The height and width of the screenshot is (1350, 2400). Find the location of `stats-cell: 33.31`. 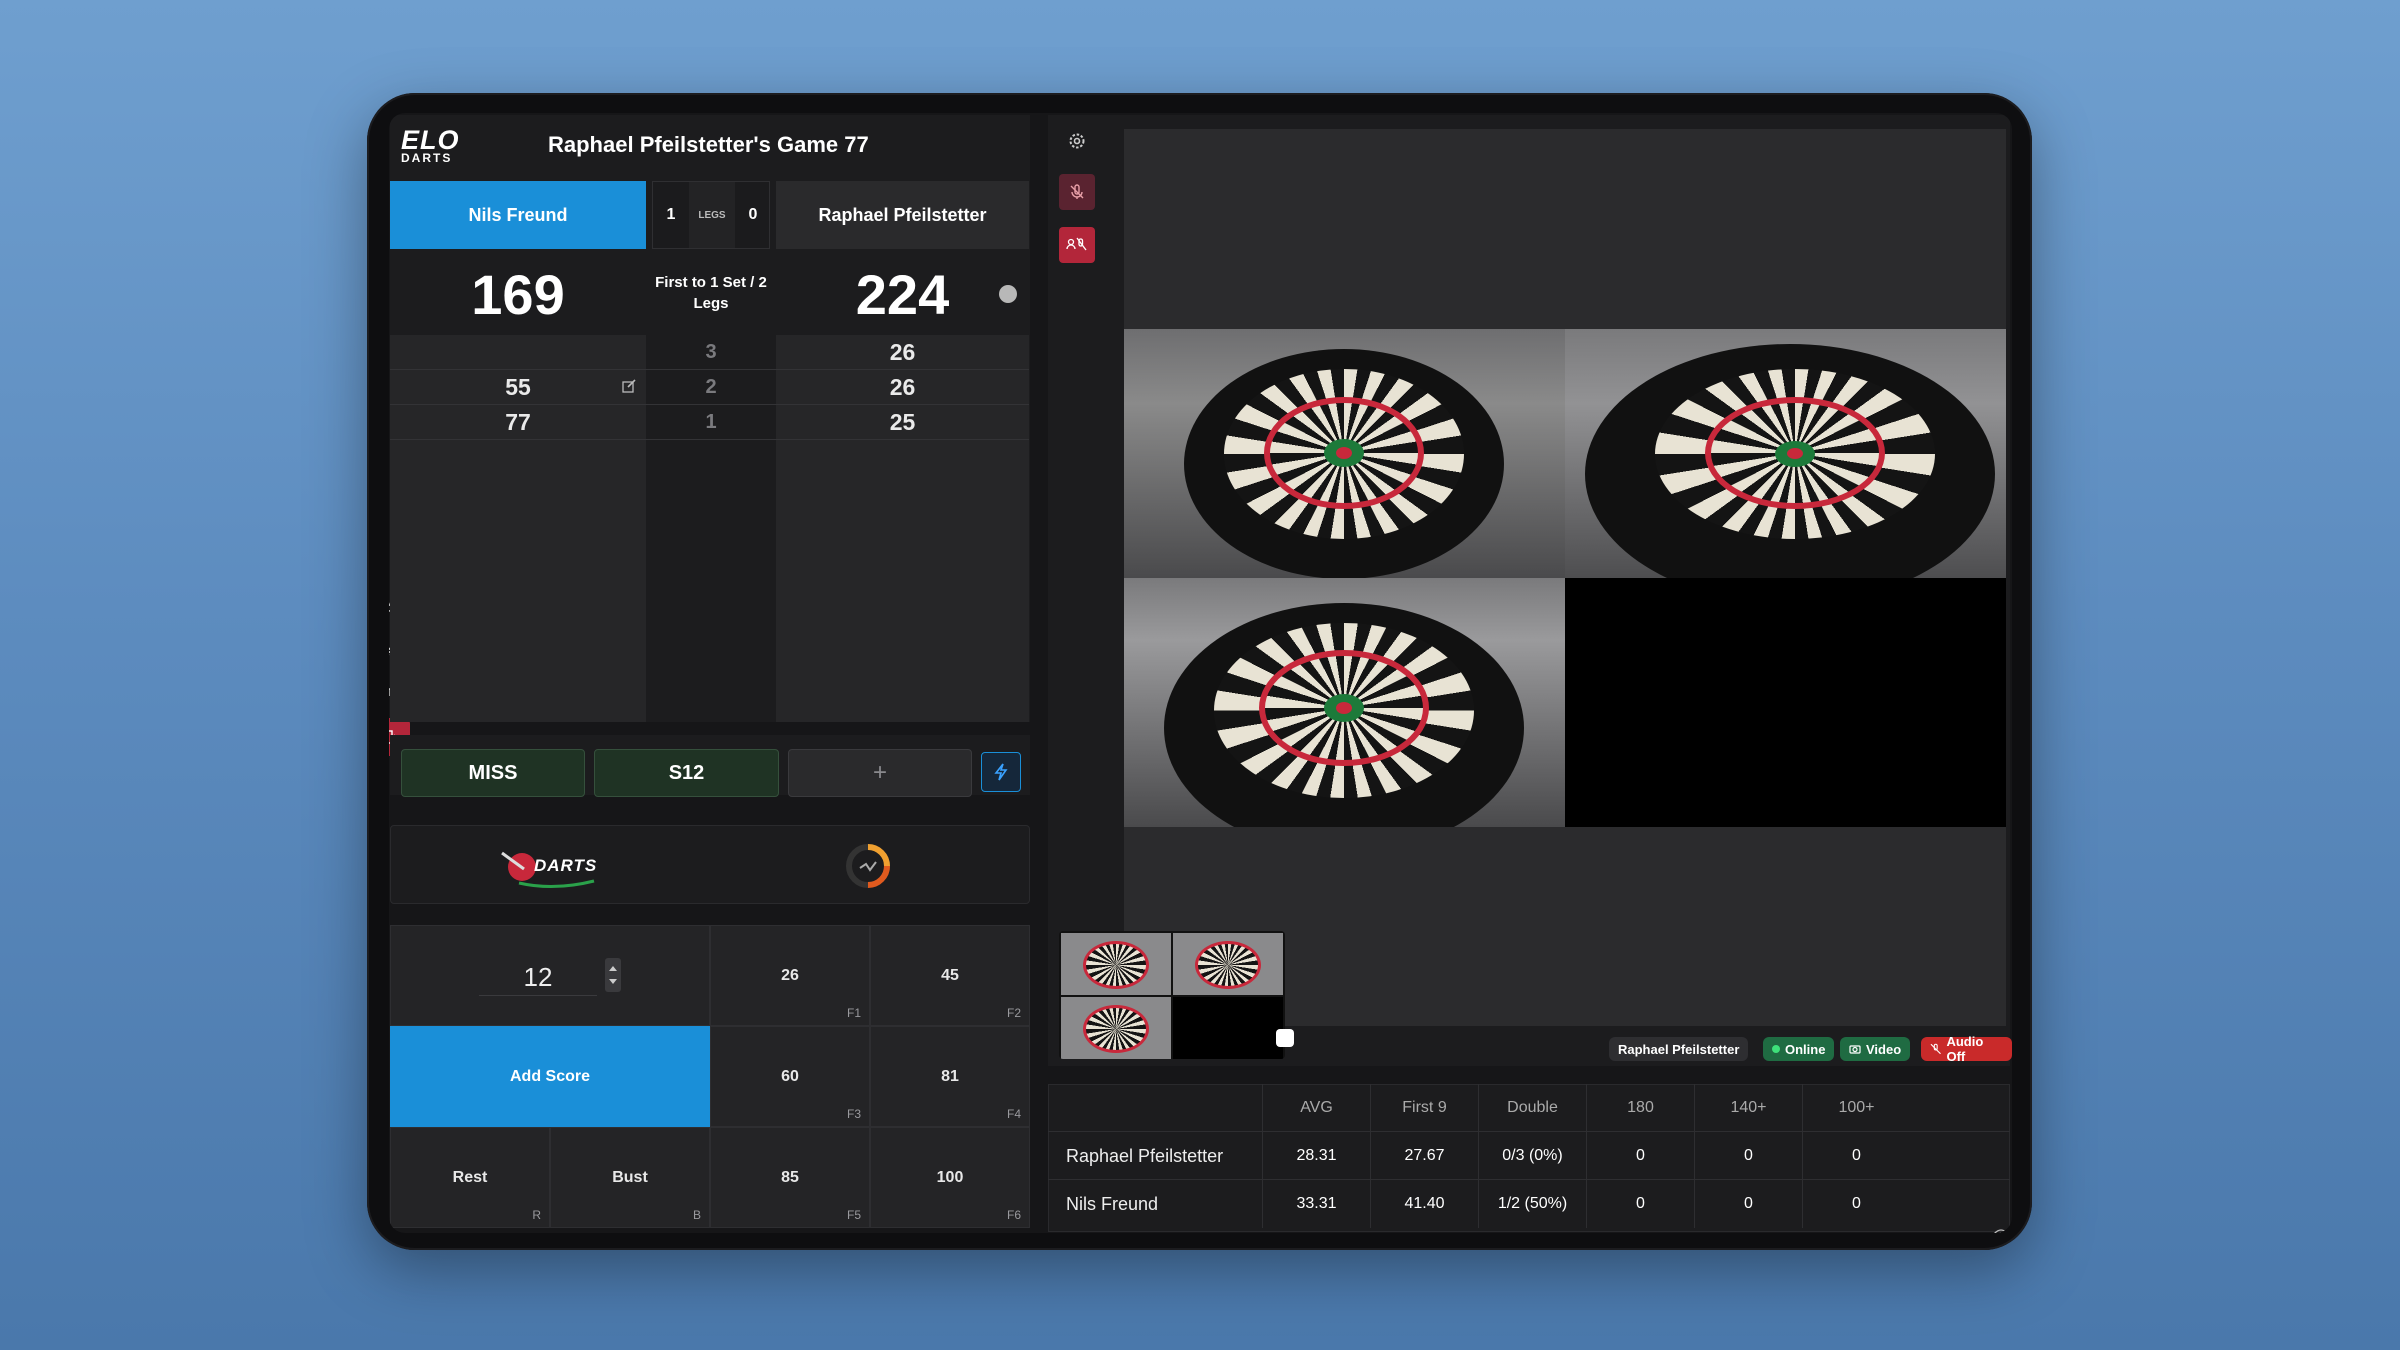

stats-cell: 33.31 is located at coordinates (1316, 1204).